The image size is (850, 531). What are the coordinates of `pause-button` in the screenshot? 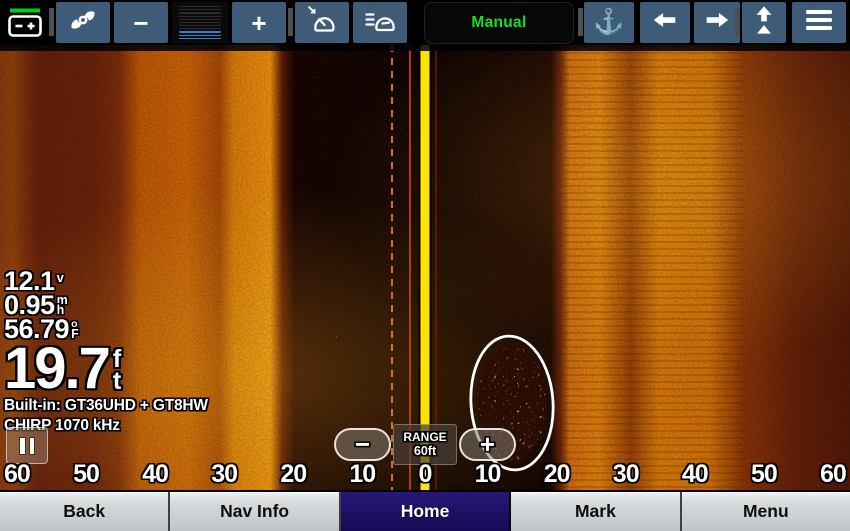 It's located at (27, 445).